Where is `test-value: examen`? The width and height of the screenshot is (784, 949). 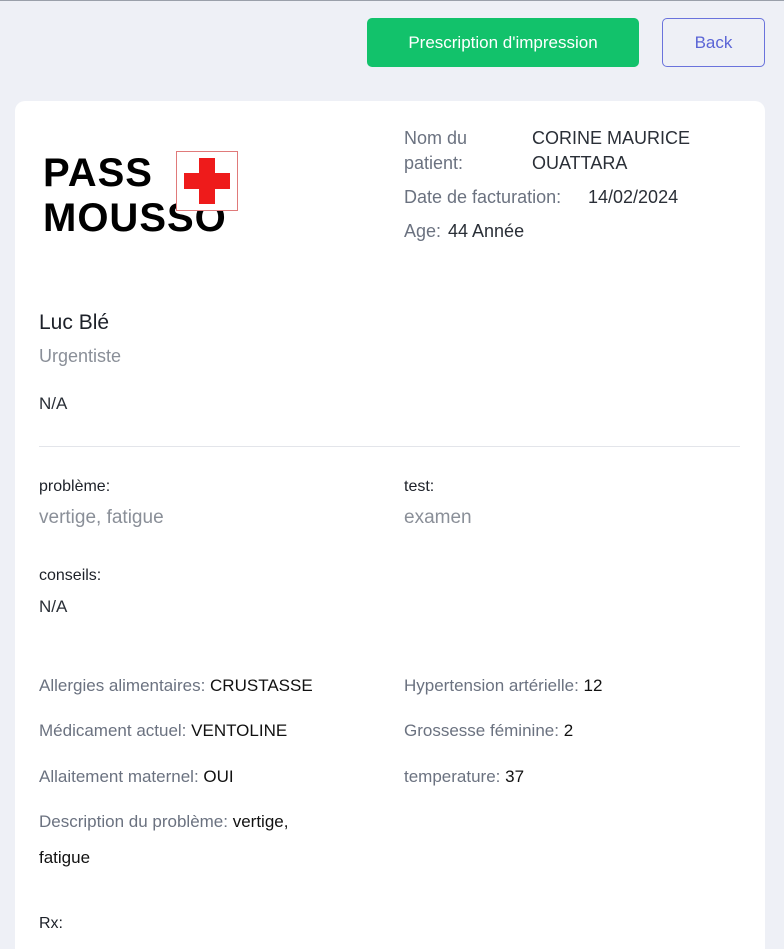
test-value: examen is located at coordinates (438, 517).